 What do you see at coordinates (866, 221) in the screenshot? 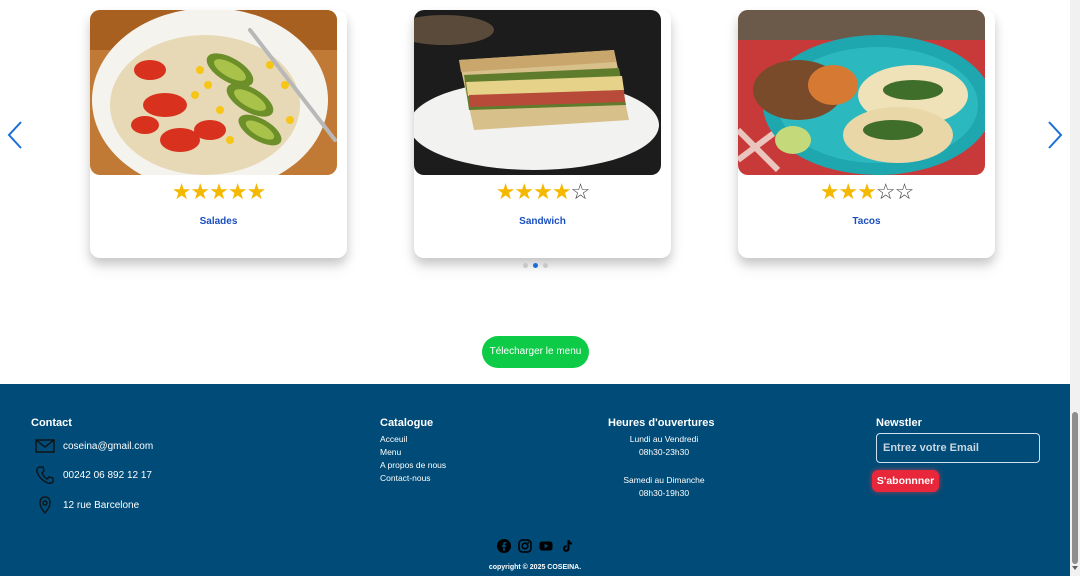
I see `card-title: Tacos` at bounding box center [866, 221].